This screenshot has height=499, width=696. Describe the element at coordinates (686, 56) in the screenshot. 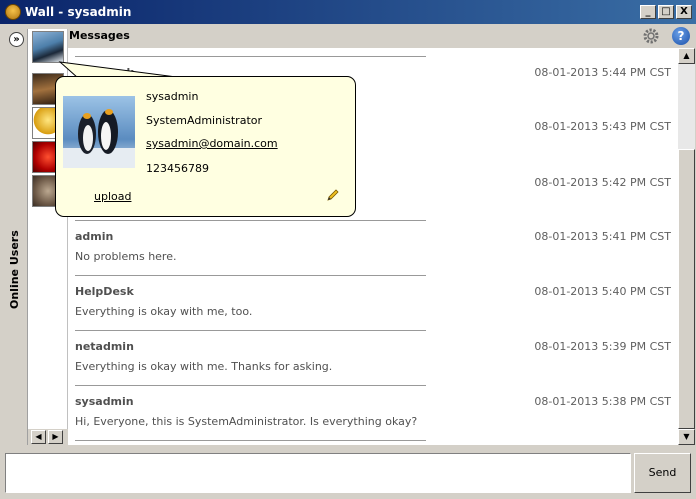

I see `scroll-up-icon: ▲` at that location.